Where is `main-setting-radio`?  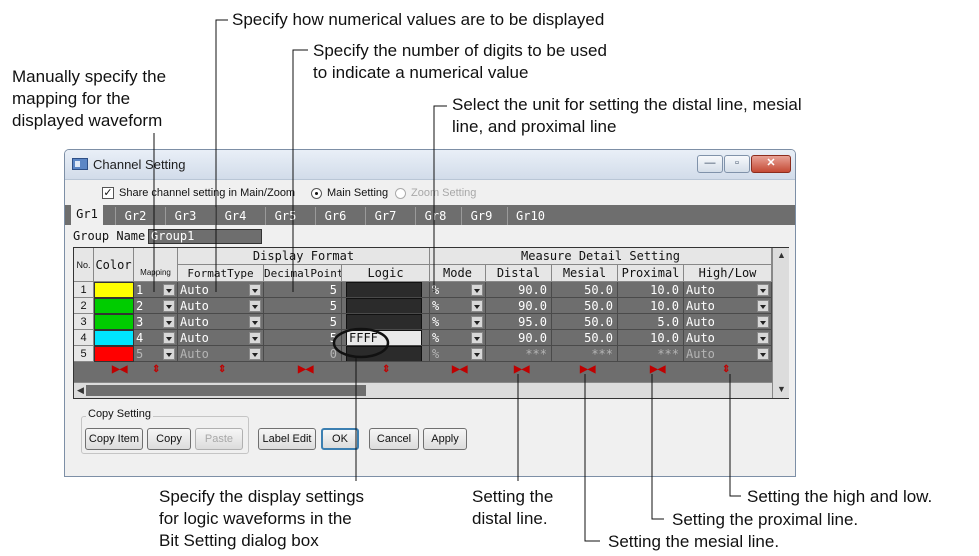
main-setting-radio is located at coordinates (316, 193).